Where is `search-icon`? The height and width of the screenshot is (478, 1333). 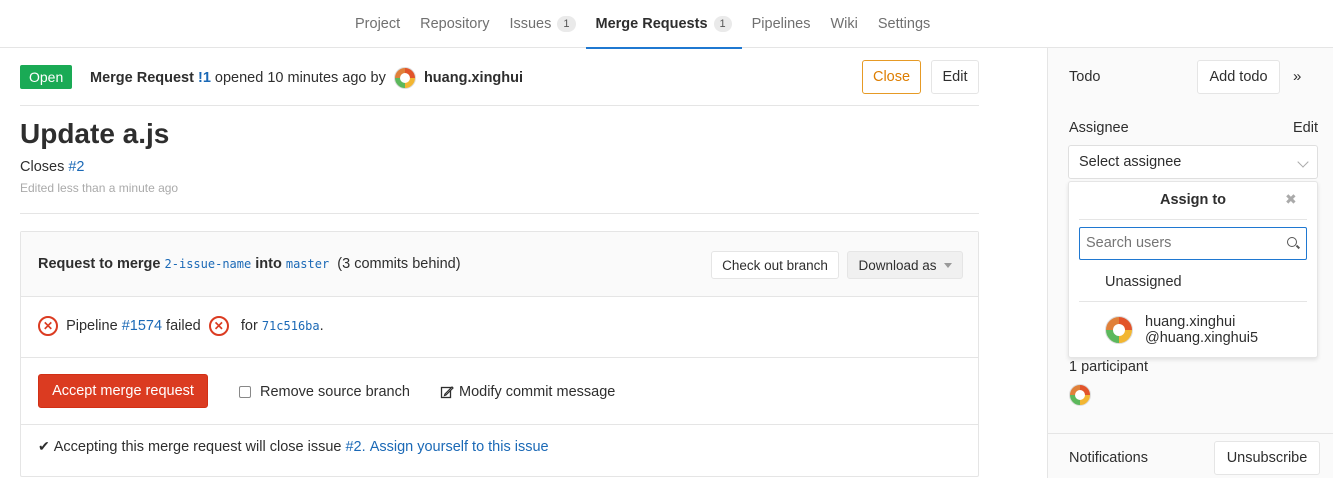 search-icon is located at coordinates (1292, 242).